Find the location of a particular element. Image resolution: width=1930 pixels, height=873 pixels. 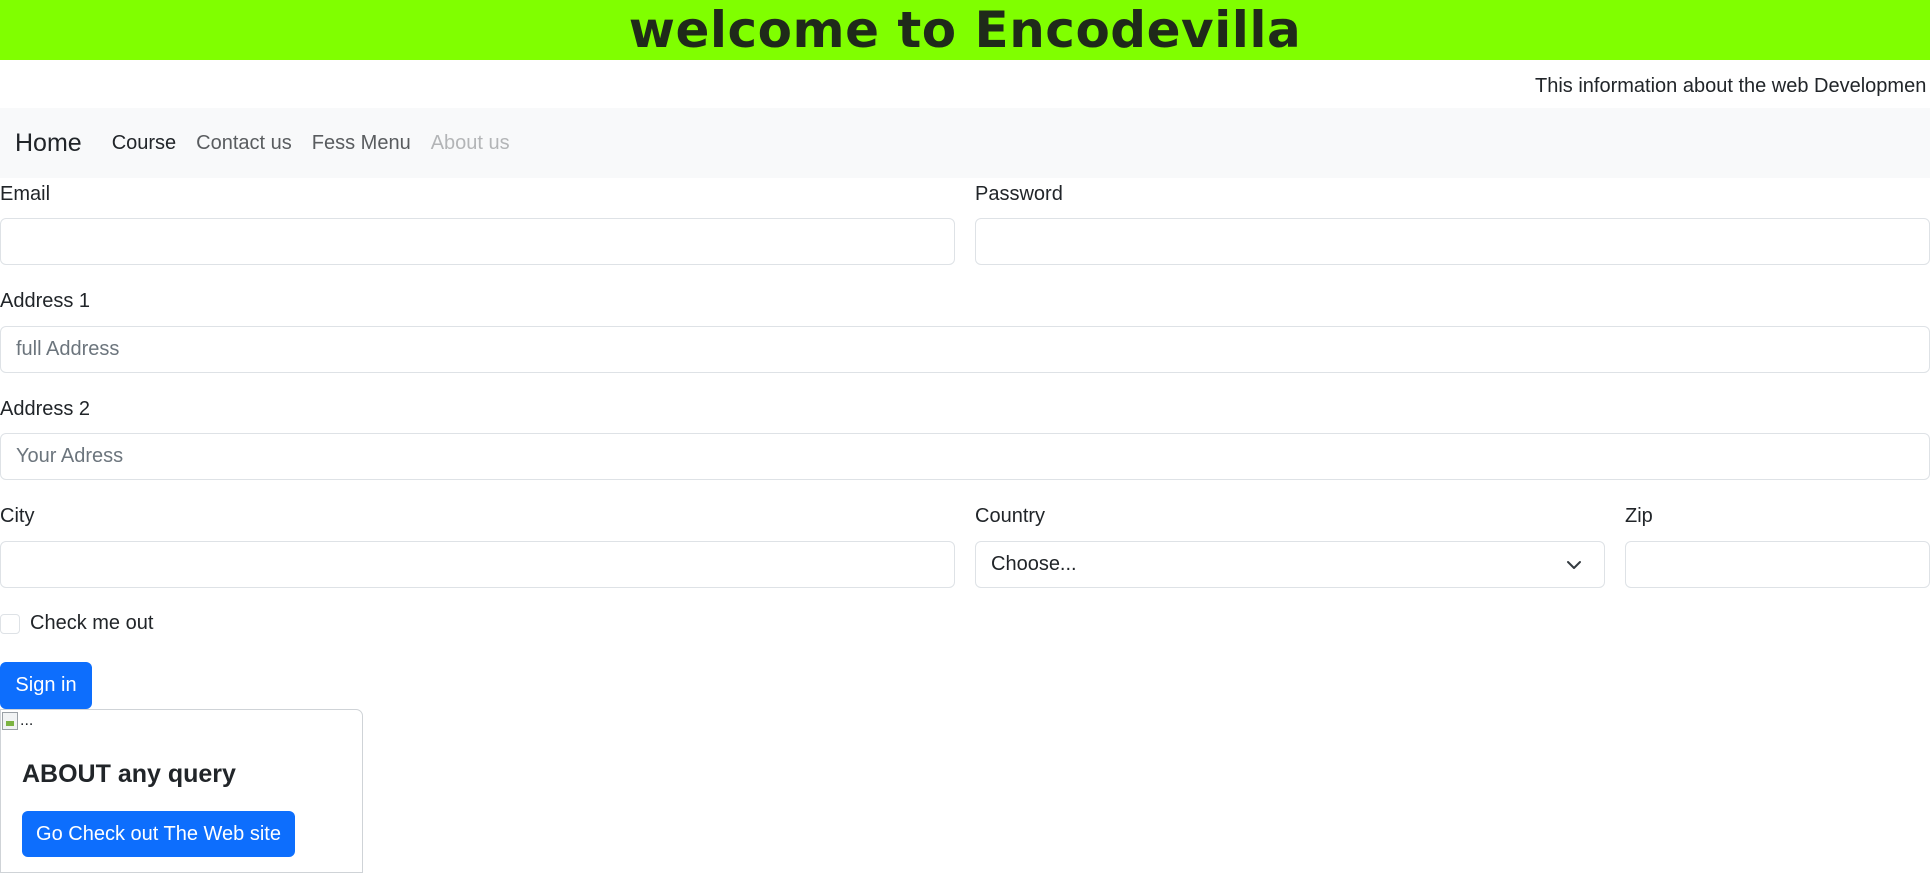

password-field is located at coordinates (1452, 241).